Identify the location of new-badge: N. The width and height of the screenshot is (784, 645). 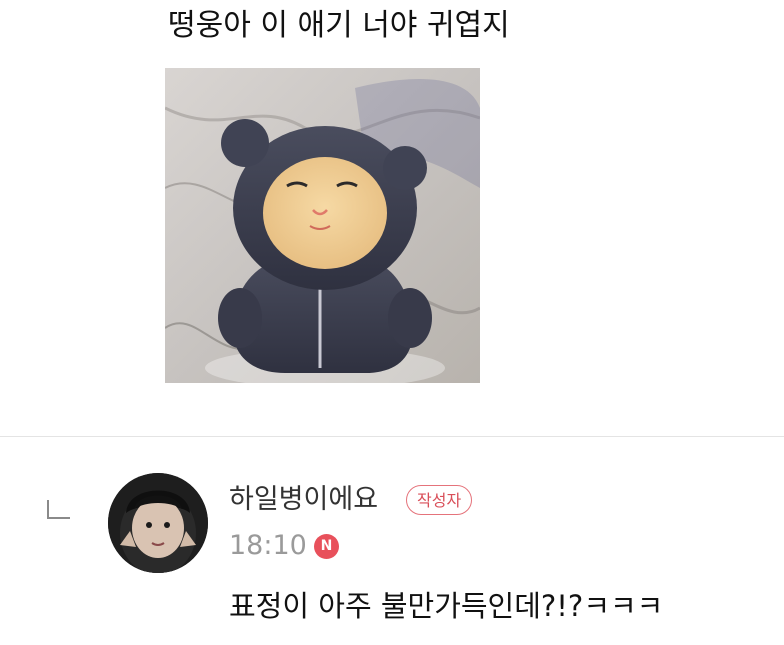
(326, 546).